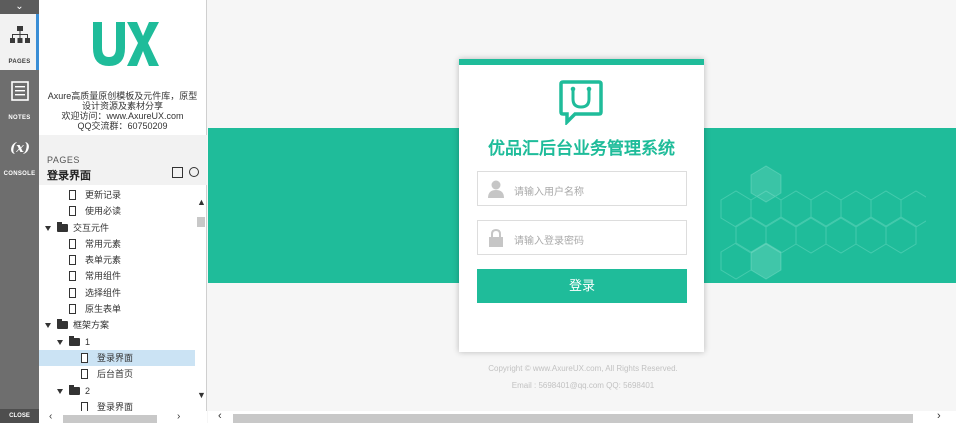 Image resolution: width=956 pixels, height=423 pixels. Describe the element at coordinates (122, 116) in the screenshot. I see `brand-line-3: 欢迎访问：www.AxureUX.com` at that location.